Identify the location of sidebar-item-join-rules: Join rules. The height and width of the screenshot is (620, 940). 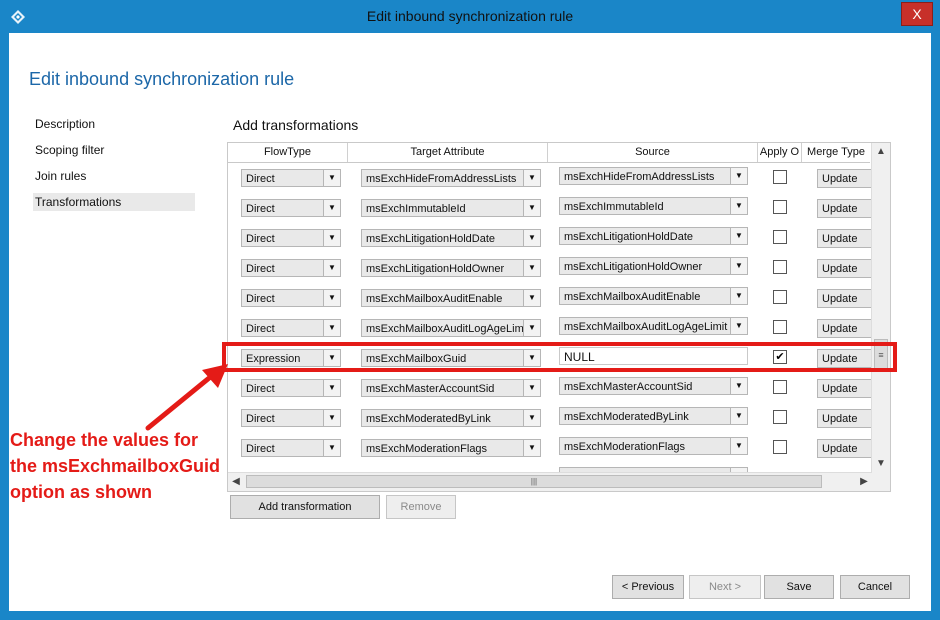
(114, 176).